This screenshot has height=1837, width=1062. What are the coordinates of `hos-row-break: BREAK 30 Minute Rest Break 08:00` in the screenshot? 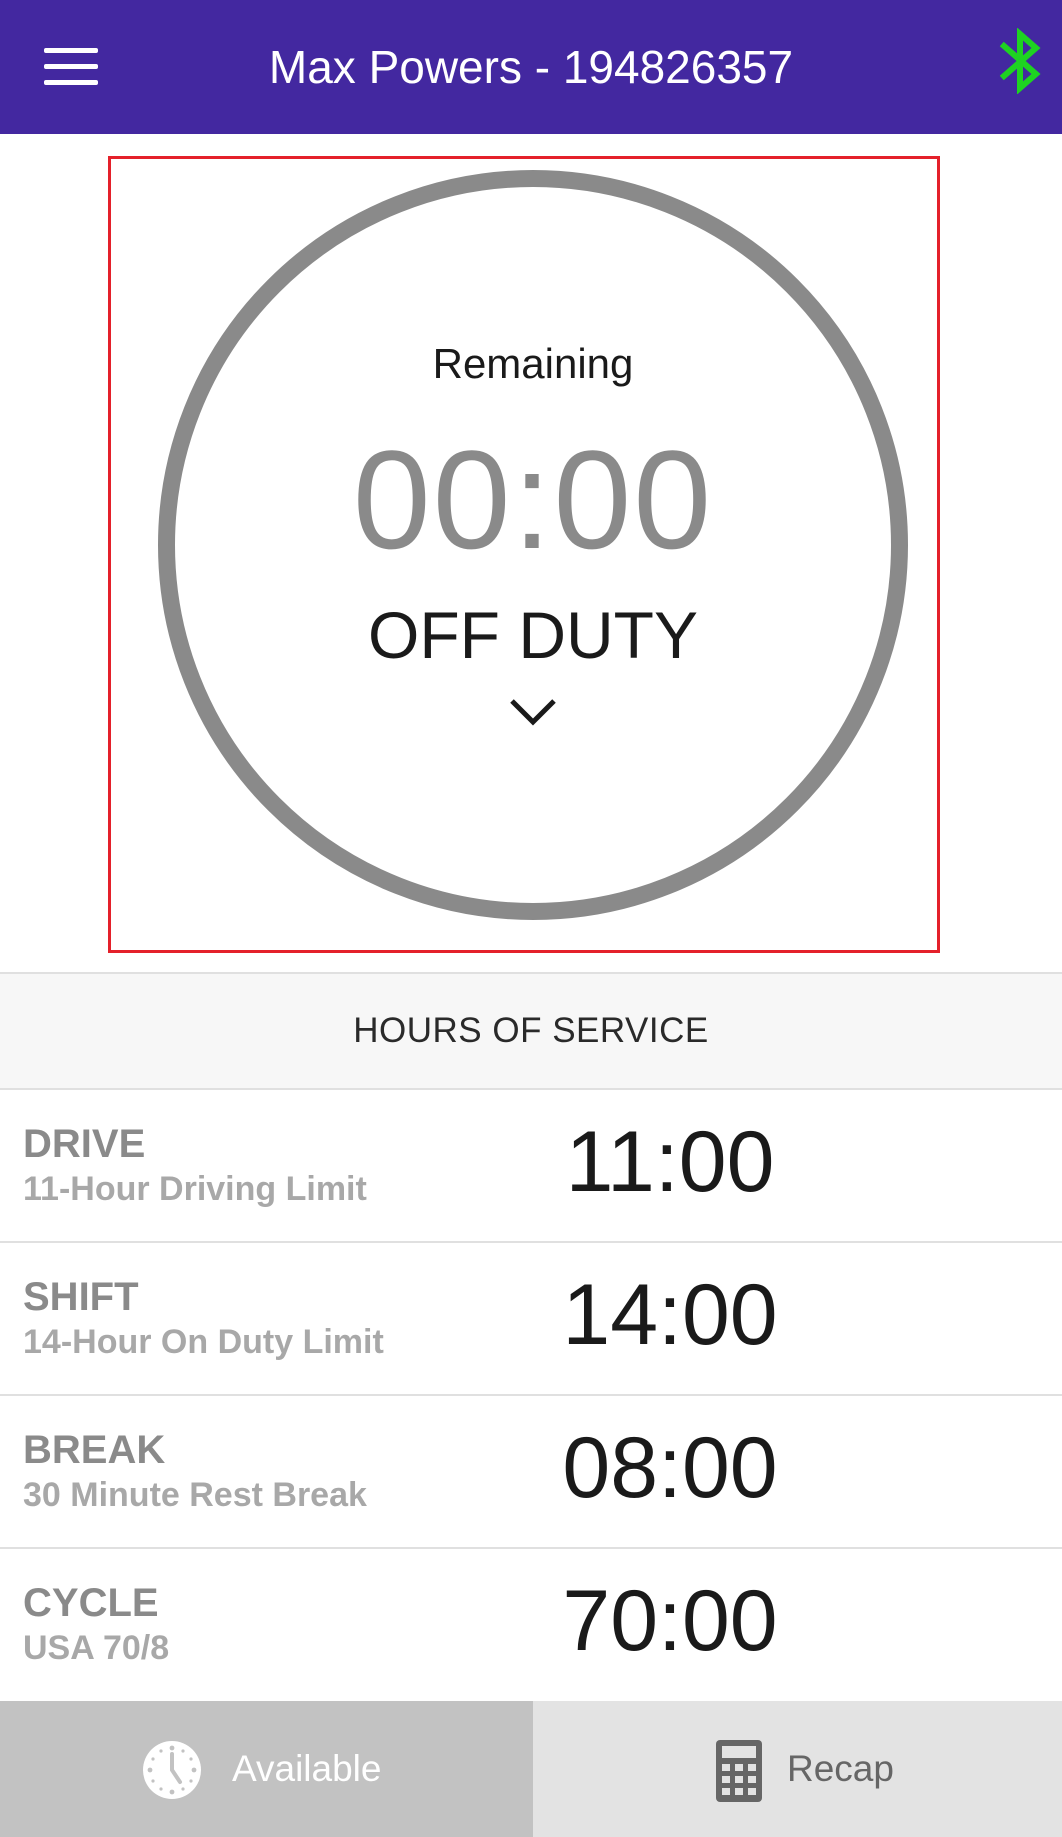 It's located at (531, 1472).